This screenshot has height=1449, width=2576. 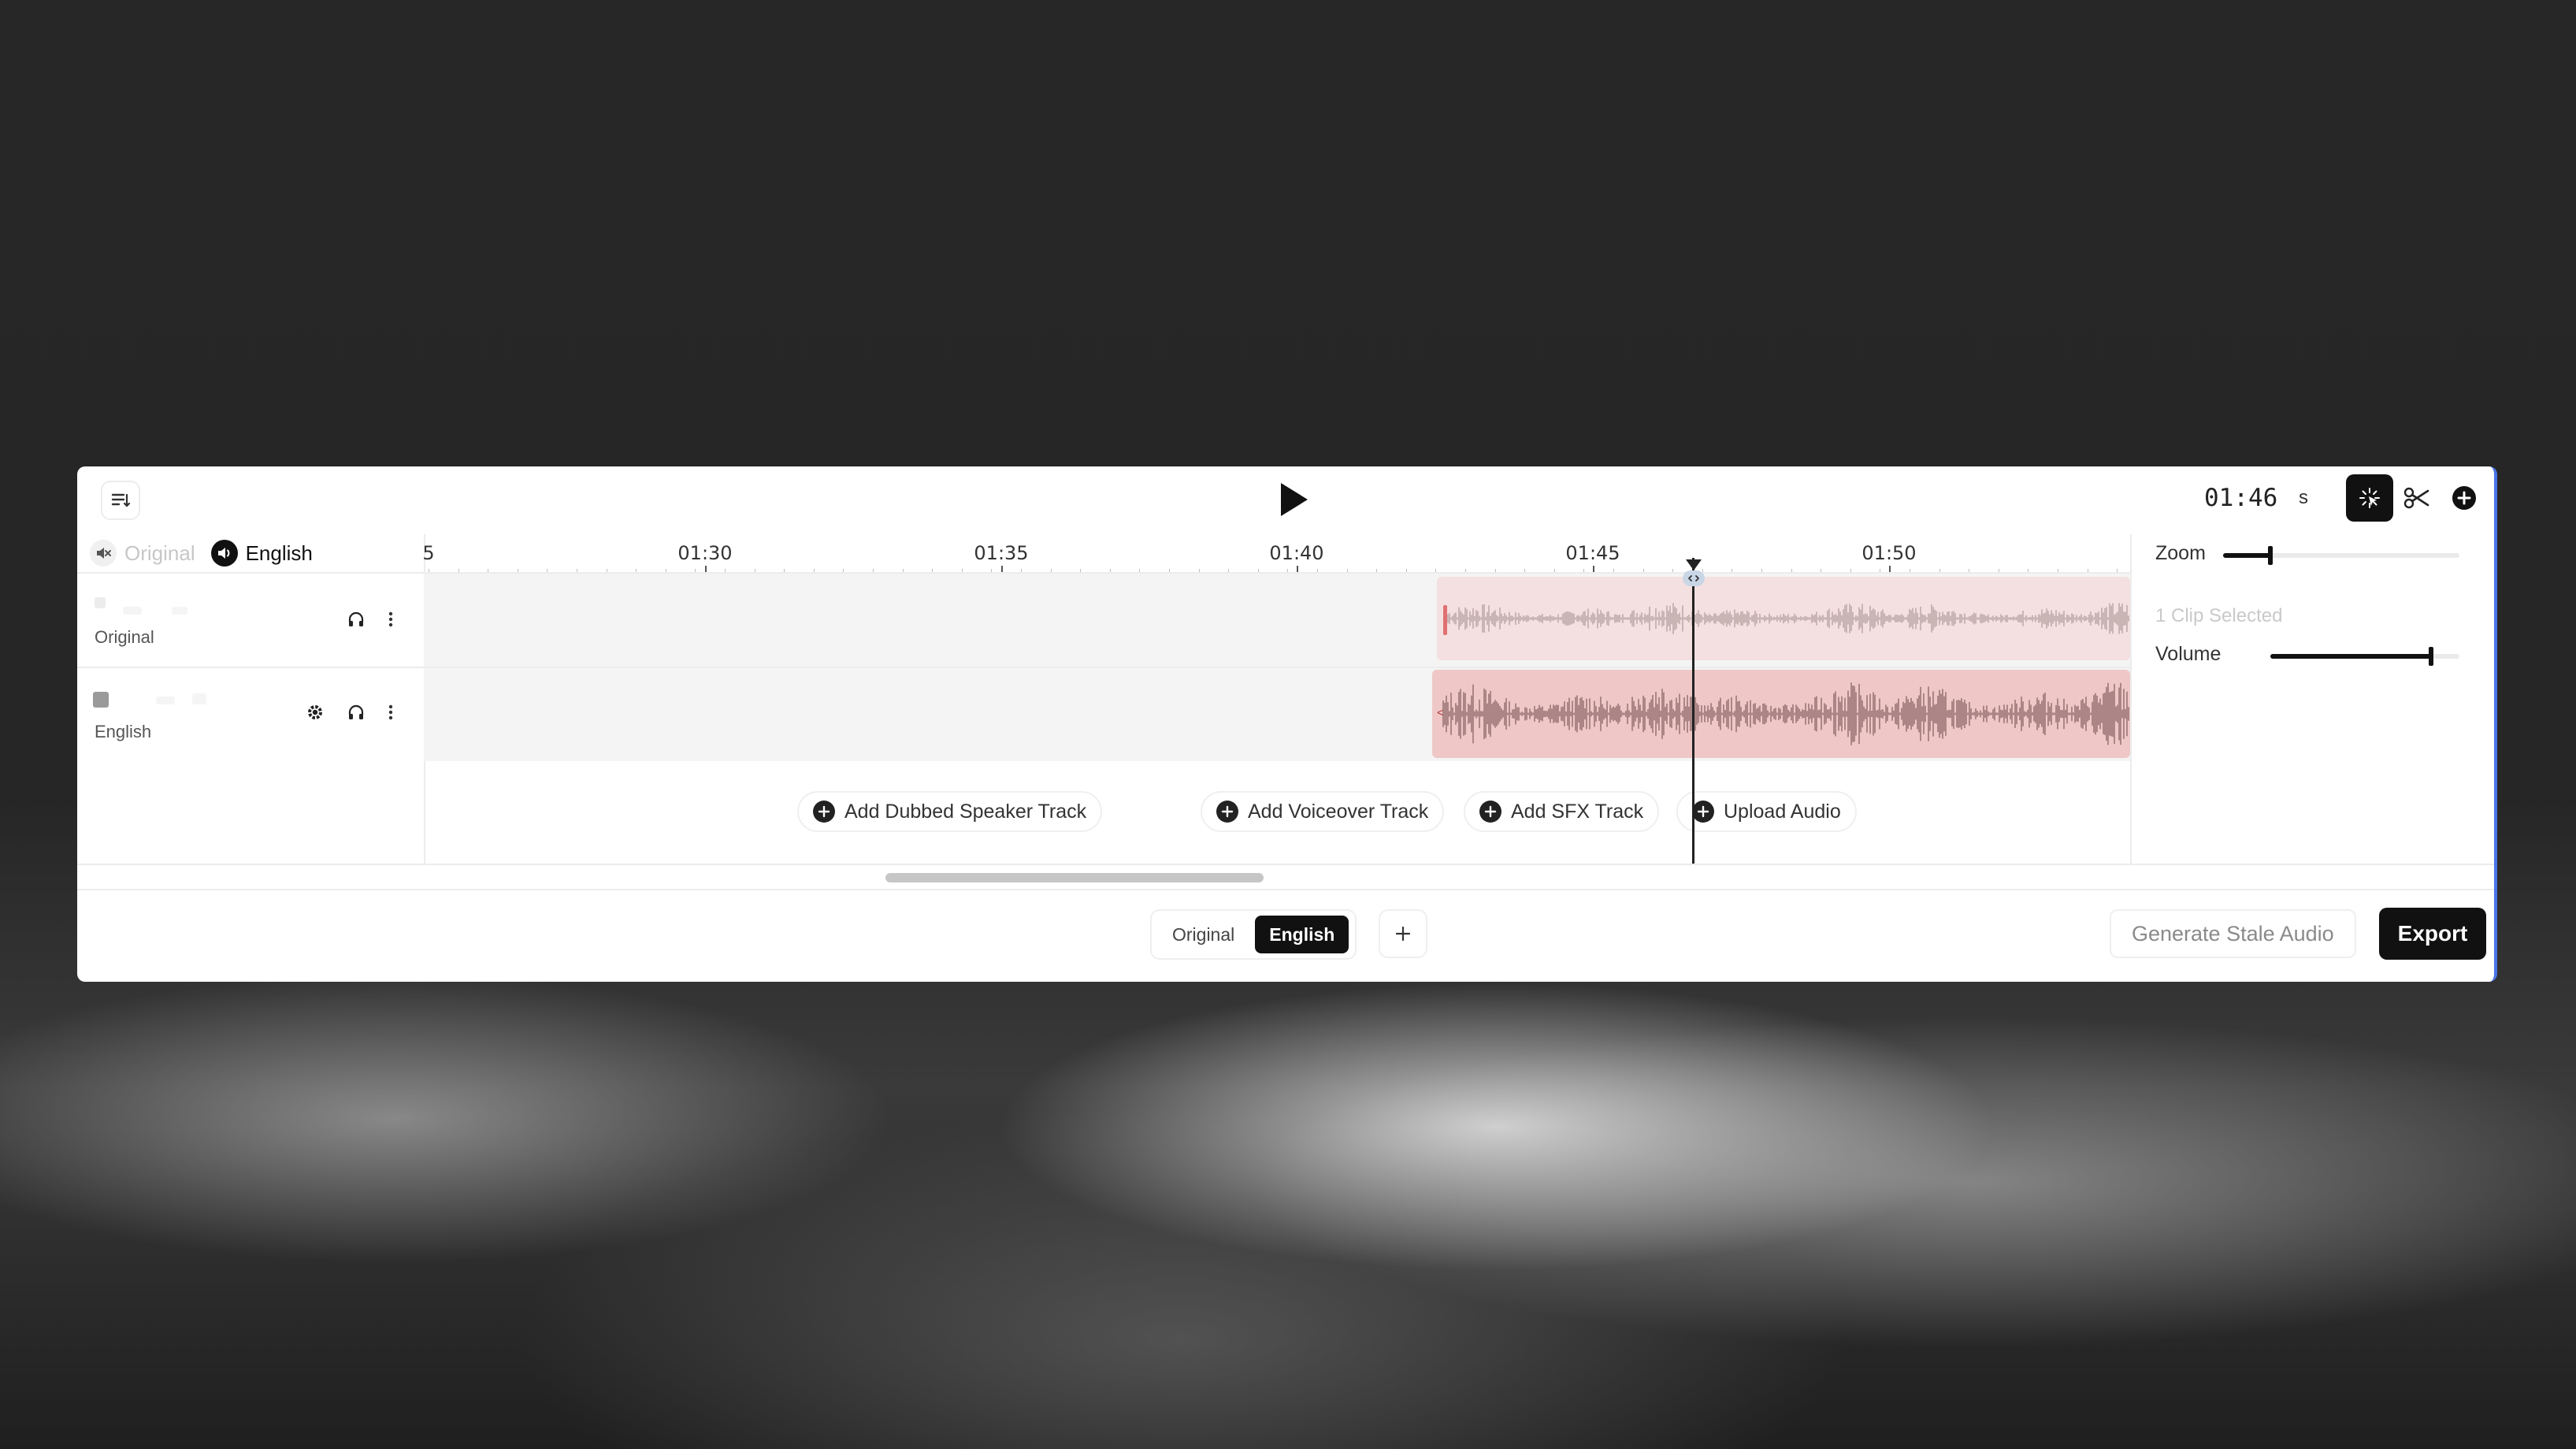 What do you see at coordinates (1302, 934) in the screenshot?
I see `tab-english: English` at bounding box center [1302, 934].